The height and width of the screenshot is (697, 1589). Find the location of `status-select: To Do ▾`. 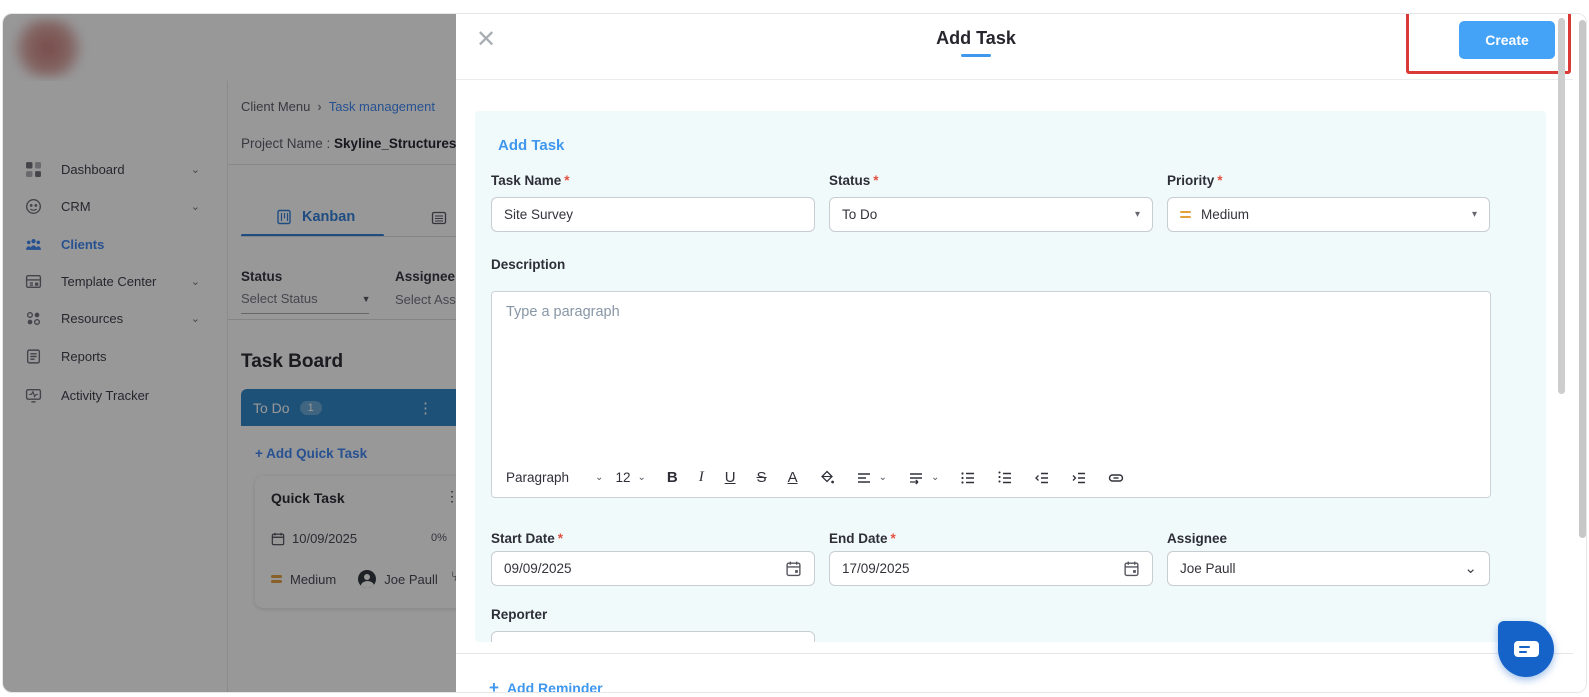

status-select: To Do ▾ is located at coordinates (991, 214).